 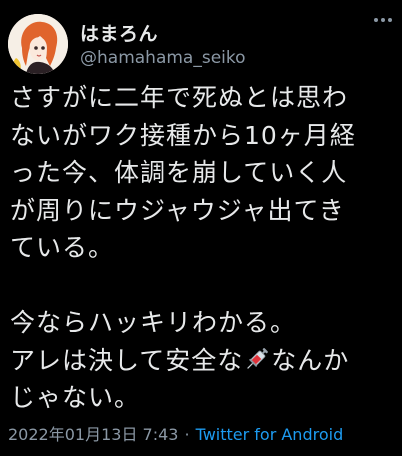 I want to click on tweet-meta: 2022年01月13日 7:43 · Twitter for Android, so click(x=175, y=433).